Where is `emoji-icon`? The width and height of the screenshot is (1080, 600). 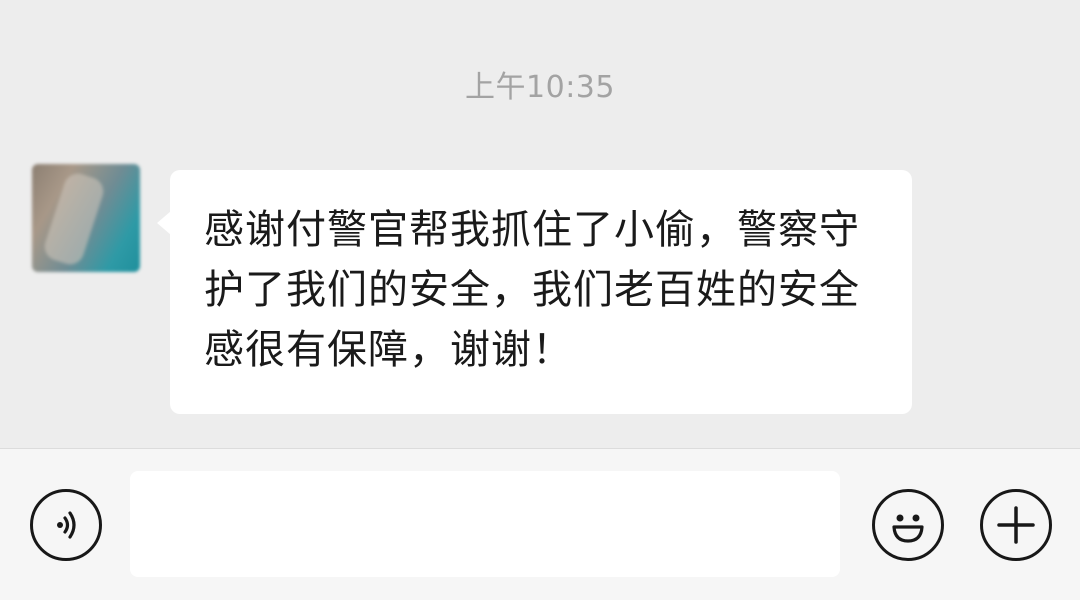 emoji-icon is located at coordinates (908, 525).